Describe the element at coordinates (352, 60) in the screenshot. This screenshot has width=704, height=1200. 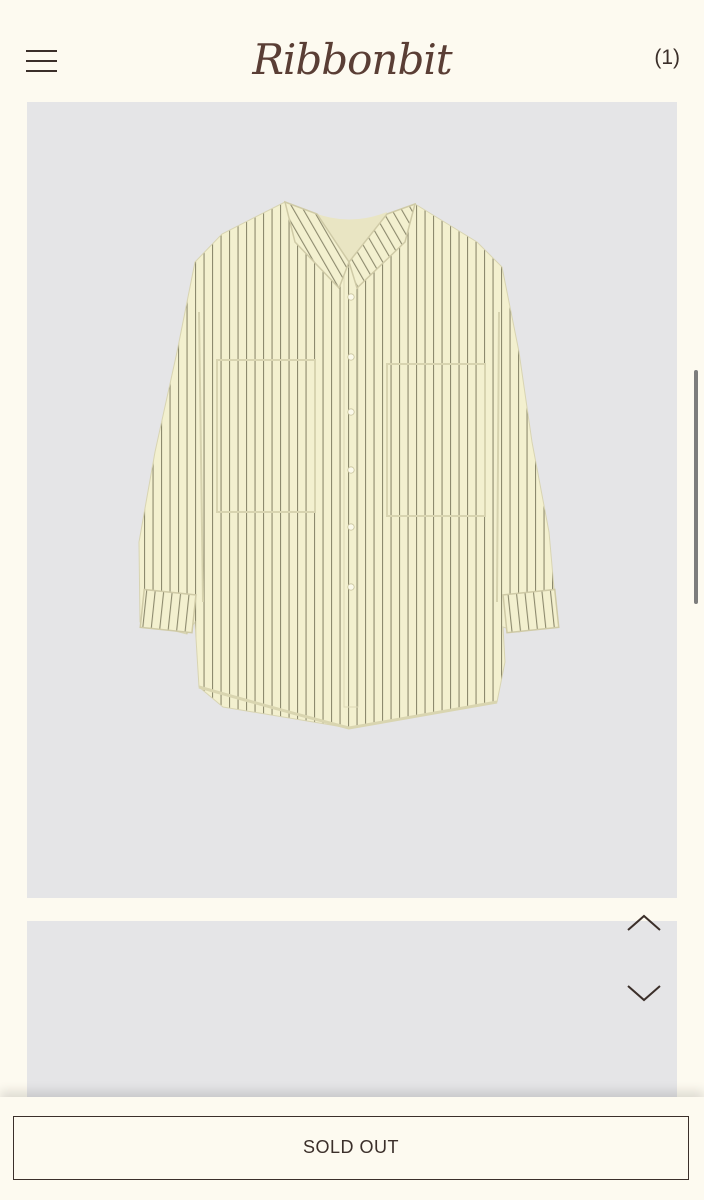
I see `brand-logo: Ribbonbit` at that location.